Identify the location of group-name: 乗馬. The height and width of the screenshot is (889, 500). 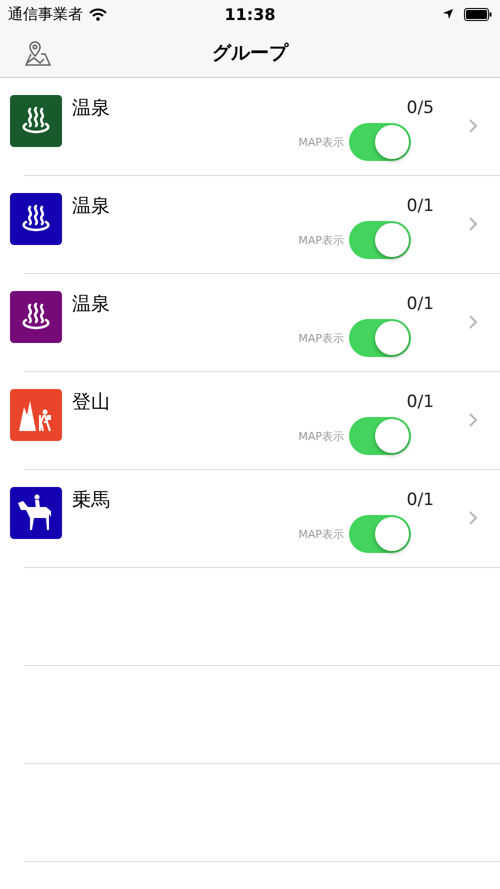
(91, 500).